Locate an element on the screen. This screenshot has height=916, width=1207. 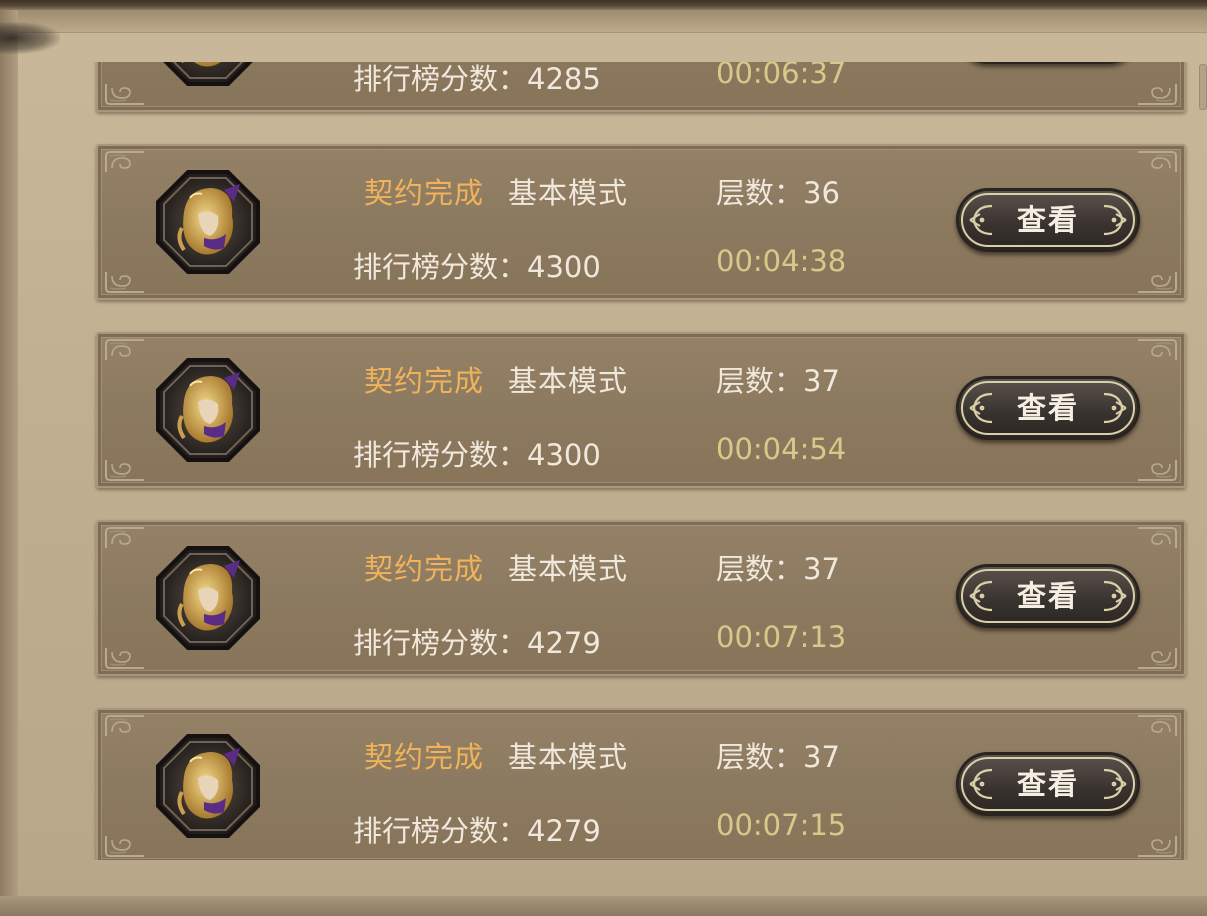
floor-count: 层数：36 is located at coordinates (778, 193).